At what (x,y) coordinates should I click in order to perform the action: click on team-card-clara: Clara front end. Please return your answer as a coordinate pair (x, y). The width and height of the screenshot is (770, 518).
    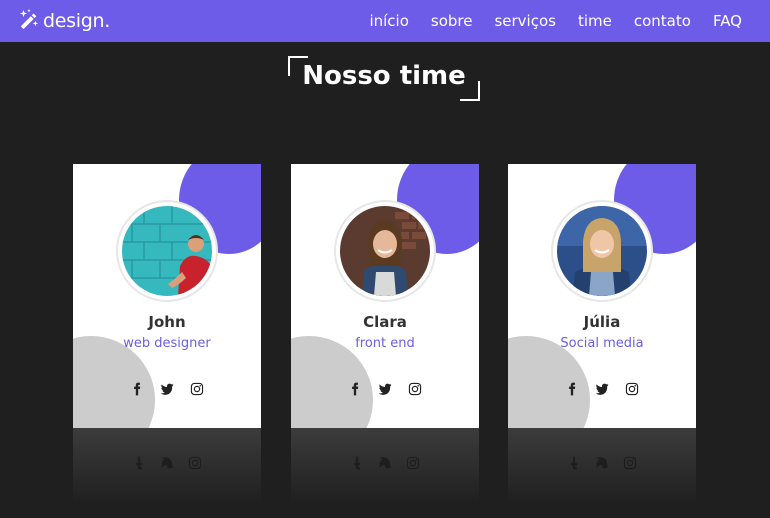
    Looking at the image, I should click on (385, 296).